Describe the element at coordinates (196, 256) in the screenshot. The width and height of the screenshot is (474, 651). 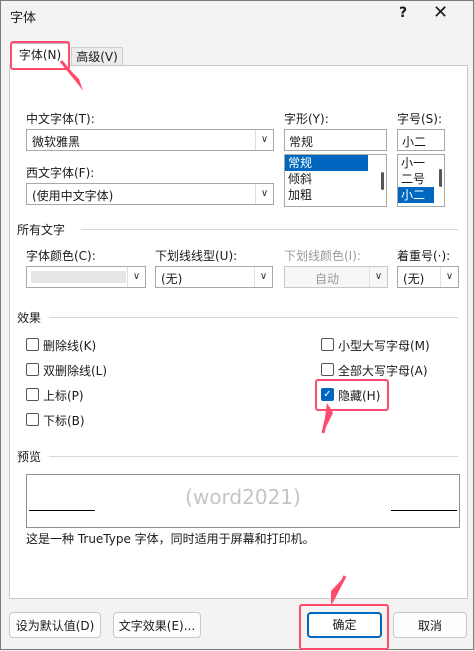
I see `underline-style-label: 下划线线型(U):` at that location.